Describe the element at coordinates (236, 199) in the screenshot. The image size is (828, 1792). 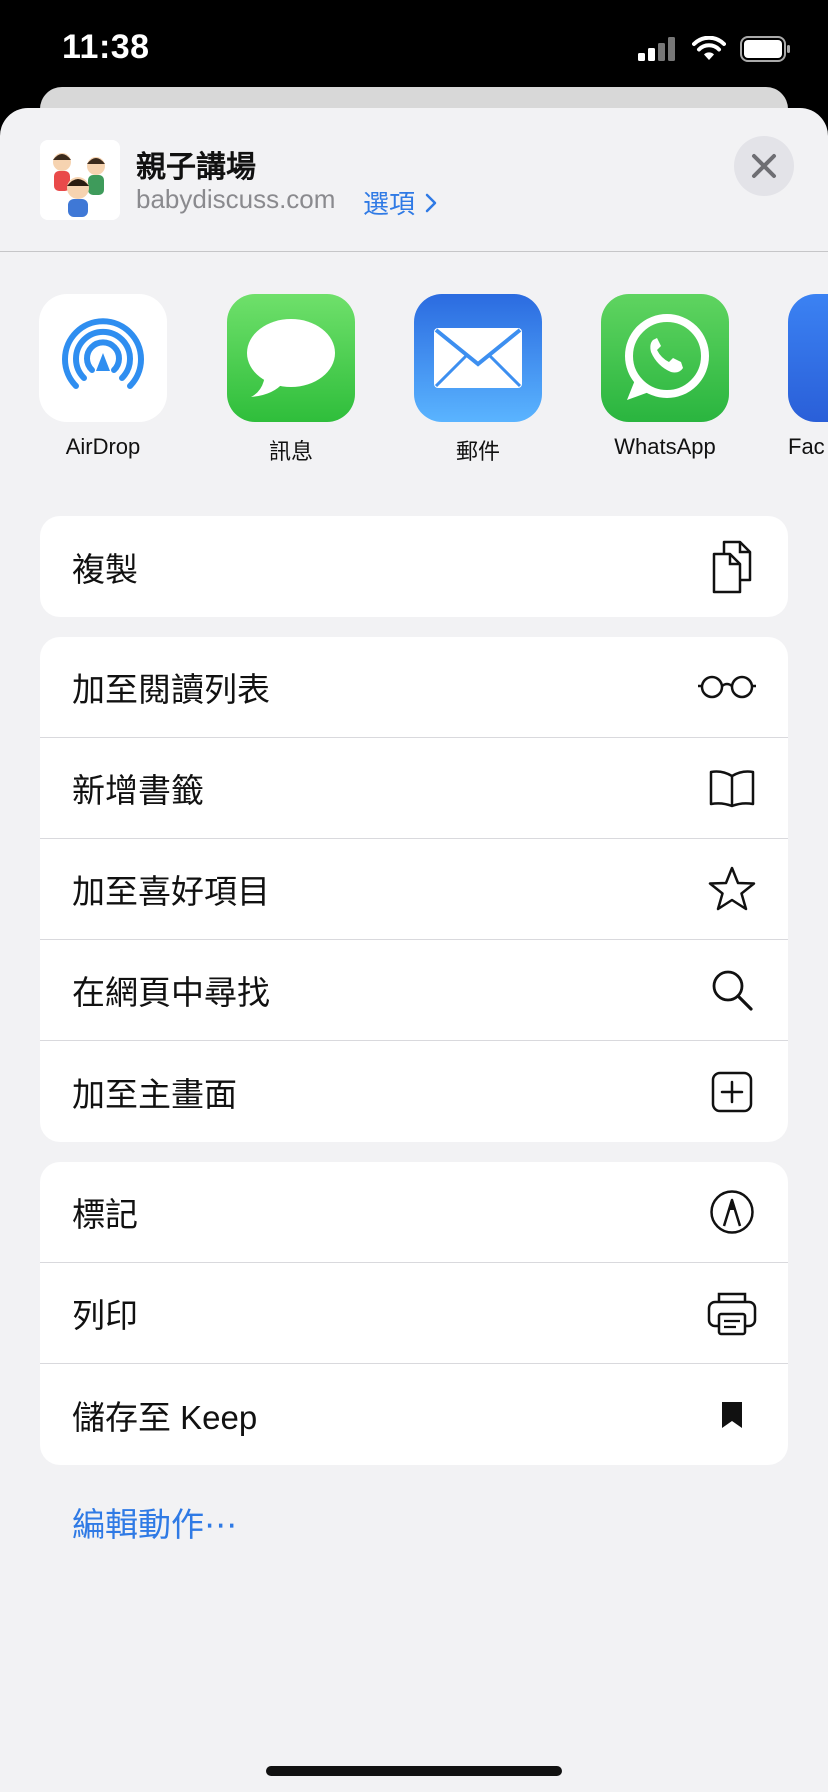
I see `site-url: babydiscuss.com` at that location.